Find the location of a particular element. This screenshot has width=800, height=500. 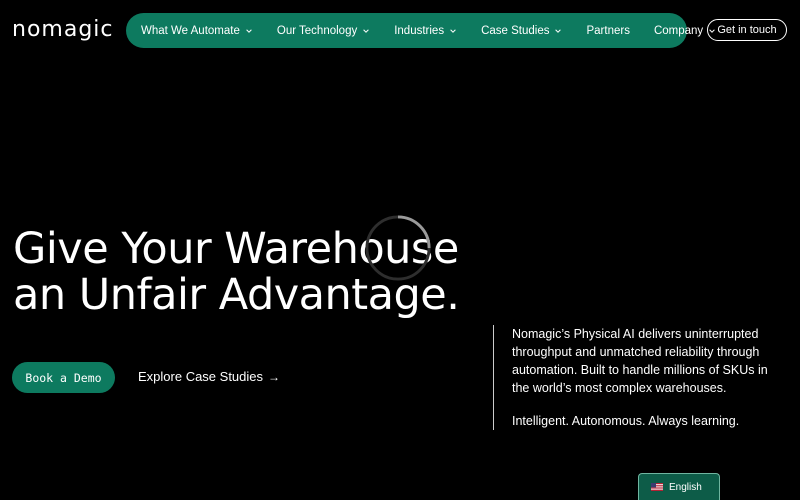

nav-item-what-we-automate: What We Automate is located at coordinates (197, 31).